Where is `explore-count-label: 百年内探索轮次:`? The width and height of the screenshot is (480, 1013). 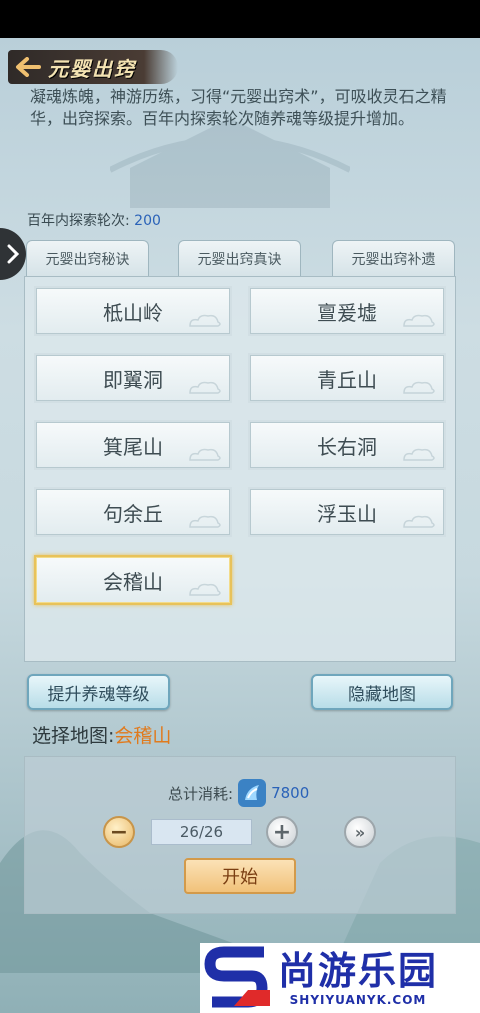
explore-count-label: 百年内探索轮次: is located at coordinates (78, 221).